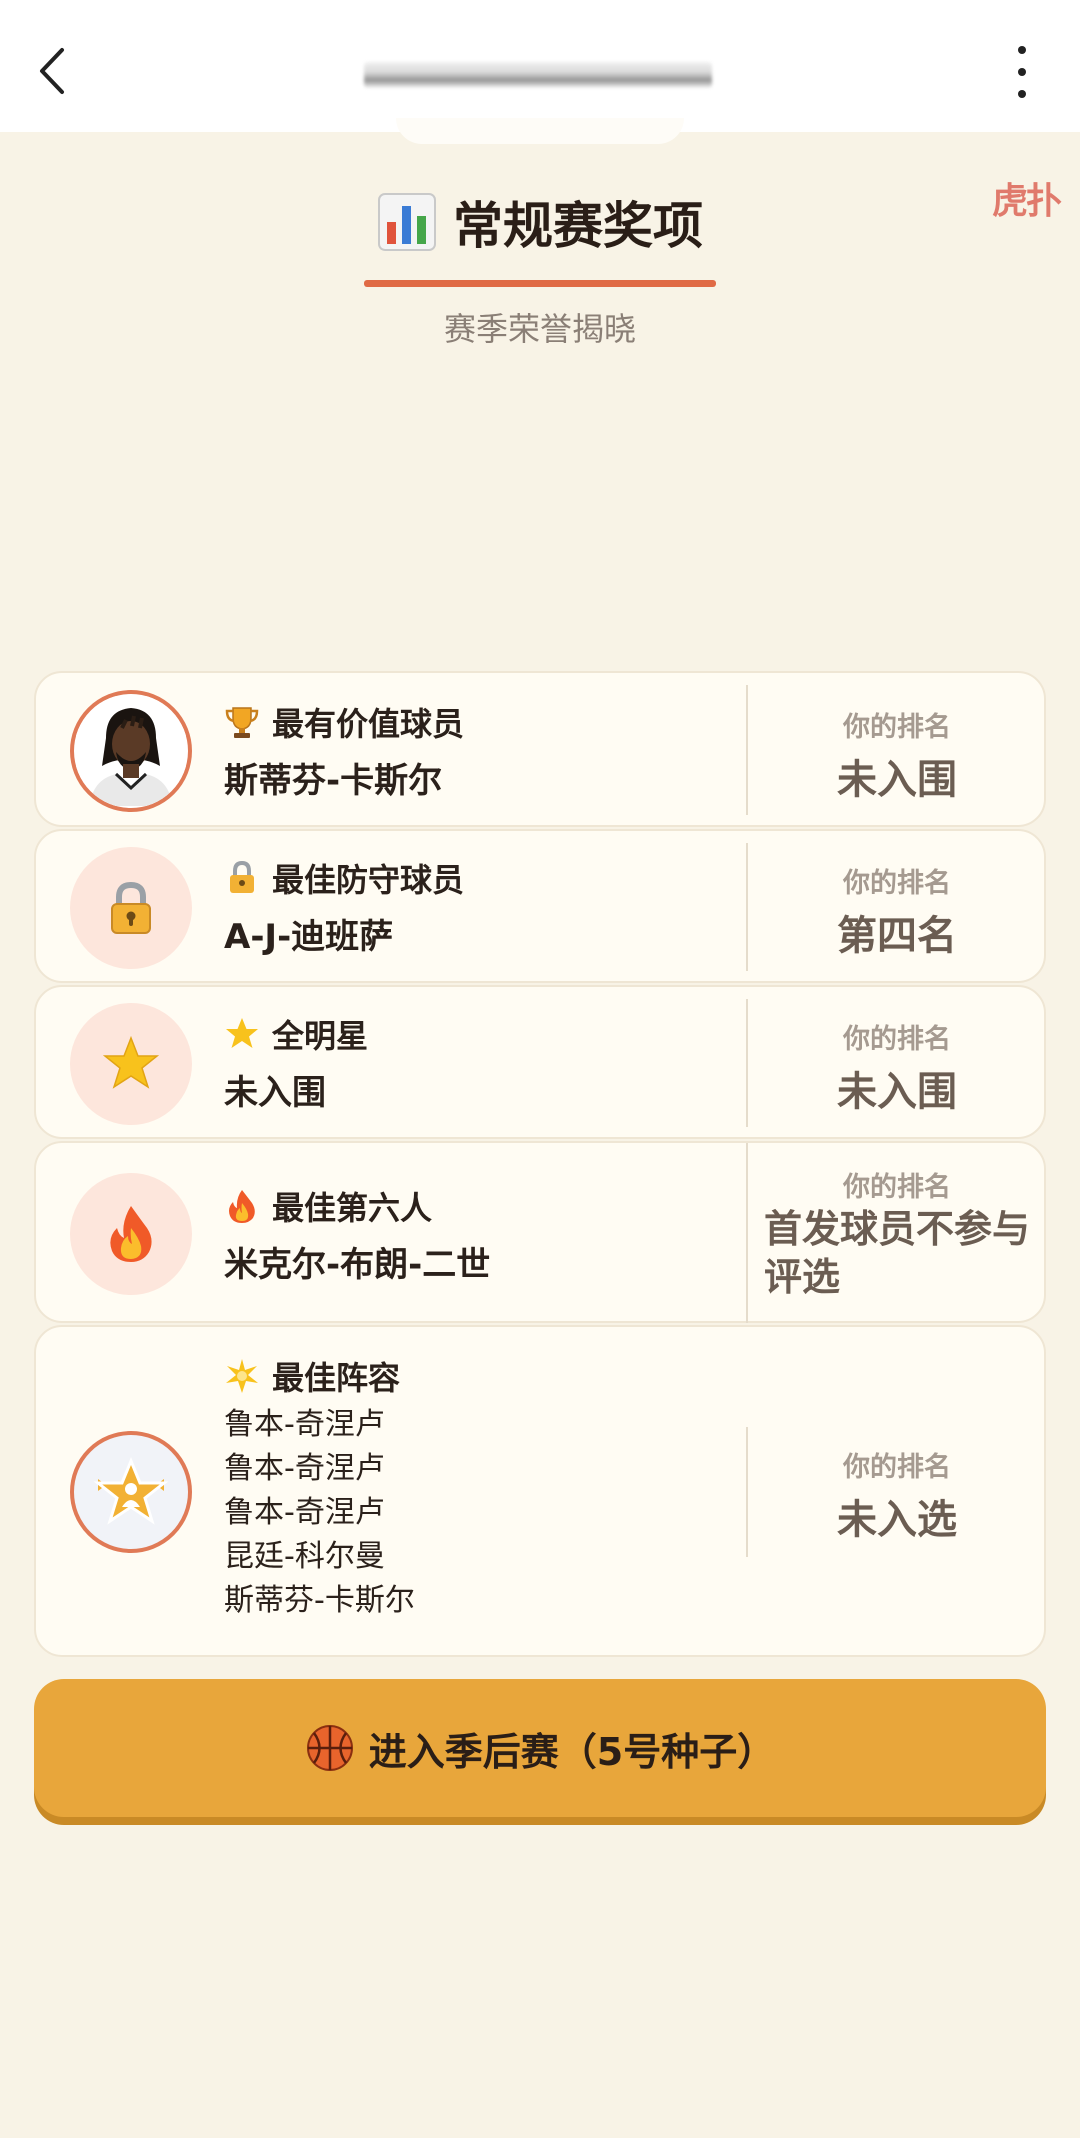 The width and height of the screenshot is (1080, 2138). I want to click on more-vertical-icon, so click(1022, 72).